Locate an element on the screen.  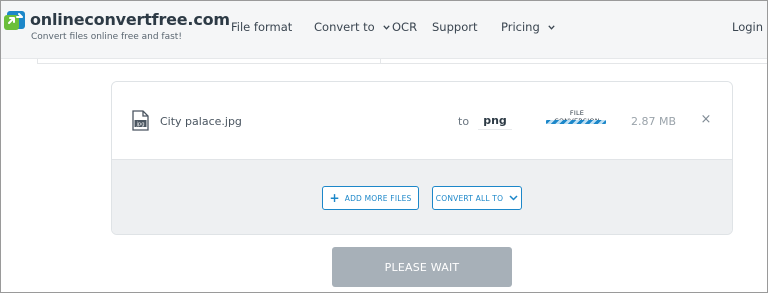
target-format-select: png is located at coordinates (495, 121).